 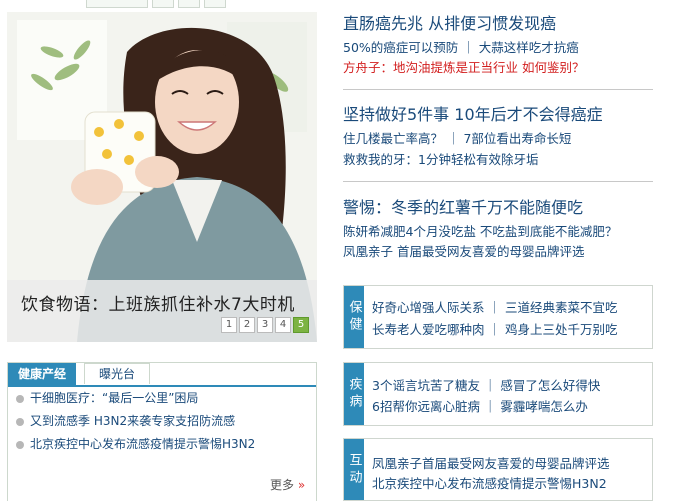 I want to click on headline-link: 坚持做好5件事 10年后才不会得癌症, so click(x=473, y=113).